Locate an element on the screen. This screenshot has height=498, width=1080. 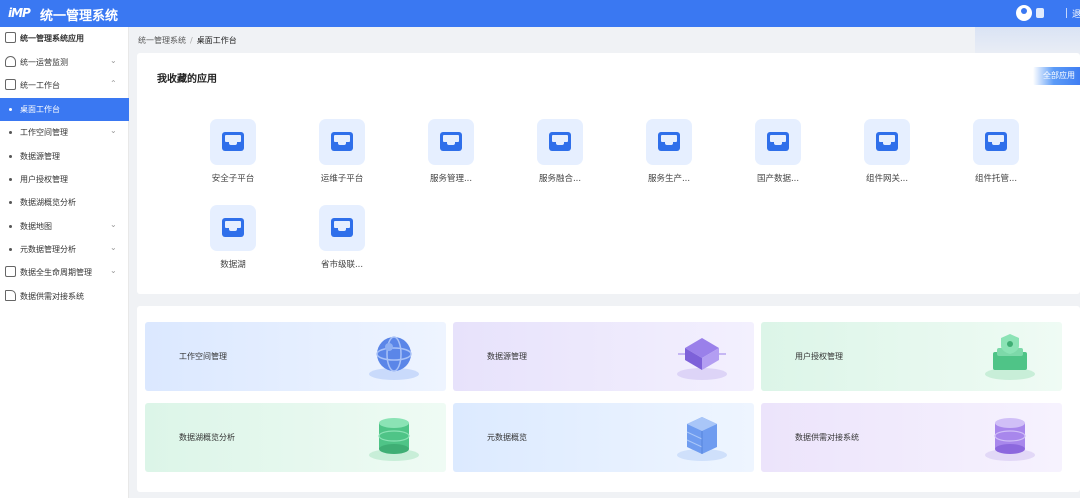
sidebar-item-lake-overview: 数据湖概览分析 is located at coordinates (64, 202).